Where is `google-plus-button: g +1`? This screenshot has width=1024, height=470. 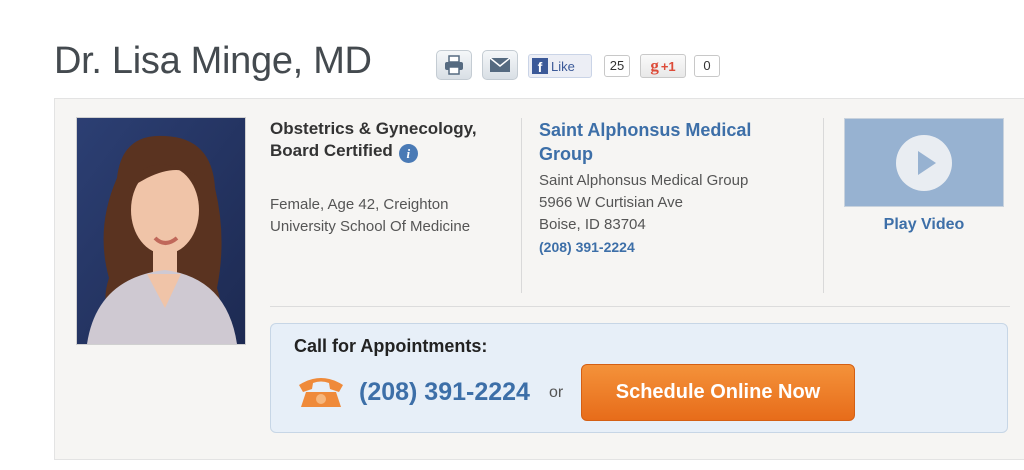 google-plus-button: g +1 is located at coordinates (663, 66).